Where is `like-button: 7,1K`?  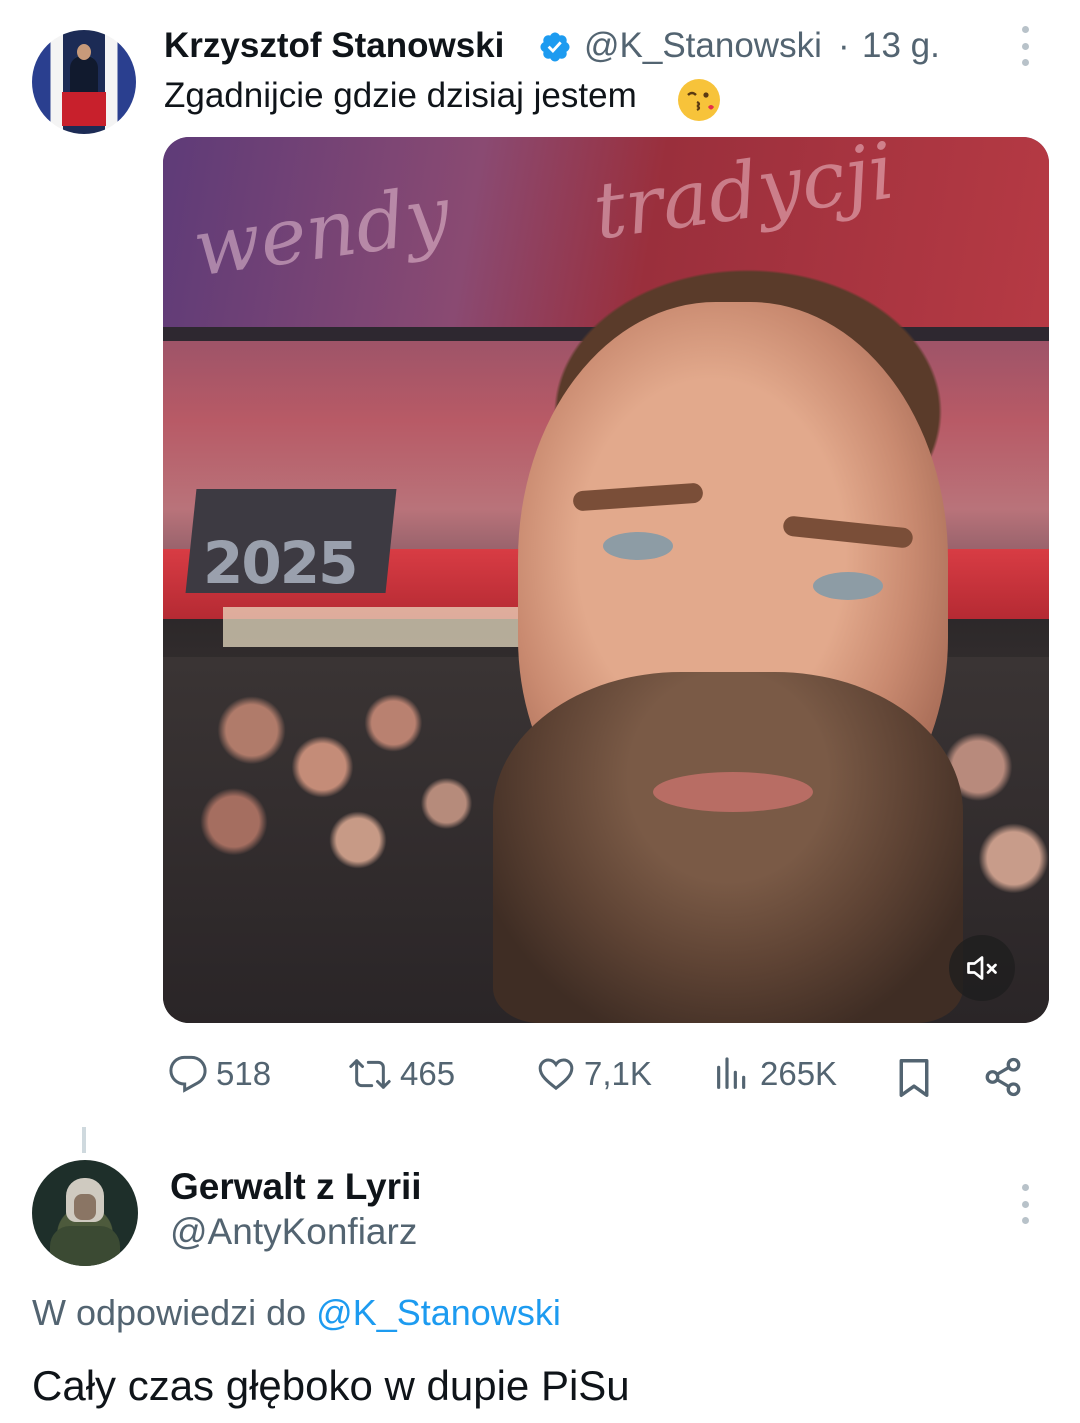
like-button: 7,1K is located at coordinates (594, 1074).